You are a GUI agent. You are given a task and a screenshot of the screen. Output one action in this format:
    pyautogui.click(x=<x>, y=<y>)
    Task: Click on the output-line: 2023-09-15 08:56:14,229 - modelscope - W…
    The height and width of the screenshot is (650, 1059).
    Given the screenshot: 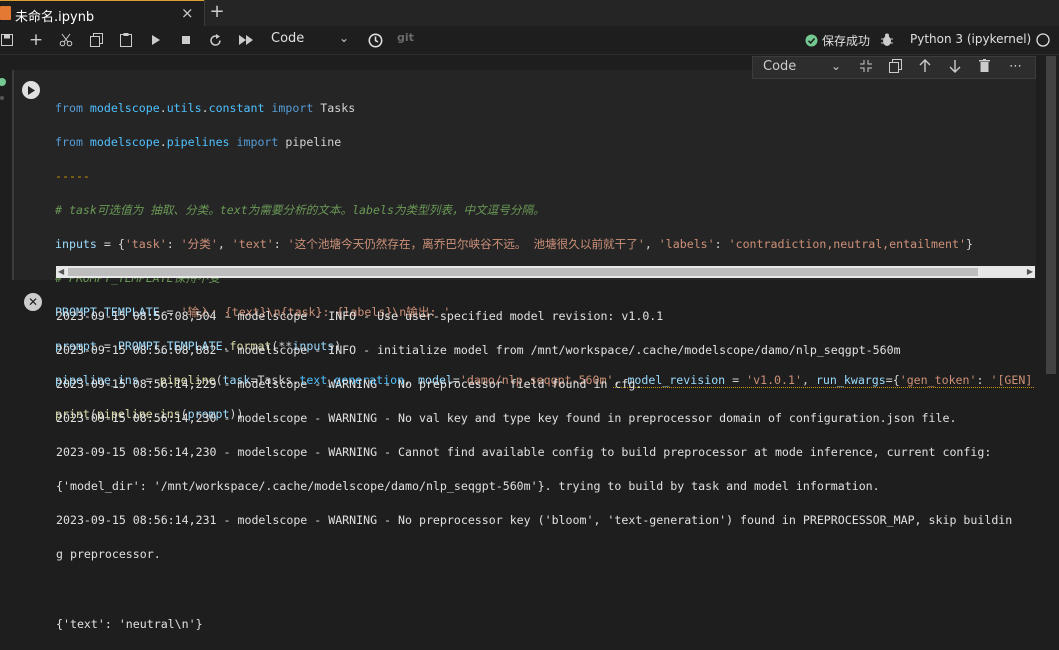 What is the action you would take?
    pyautogui.click(x=349, y=384)
    